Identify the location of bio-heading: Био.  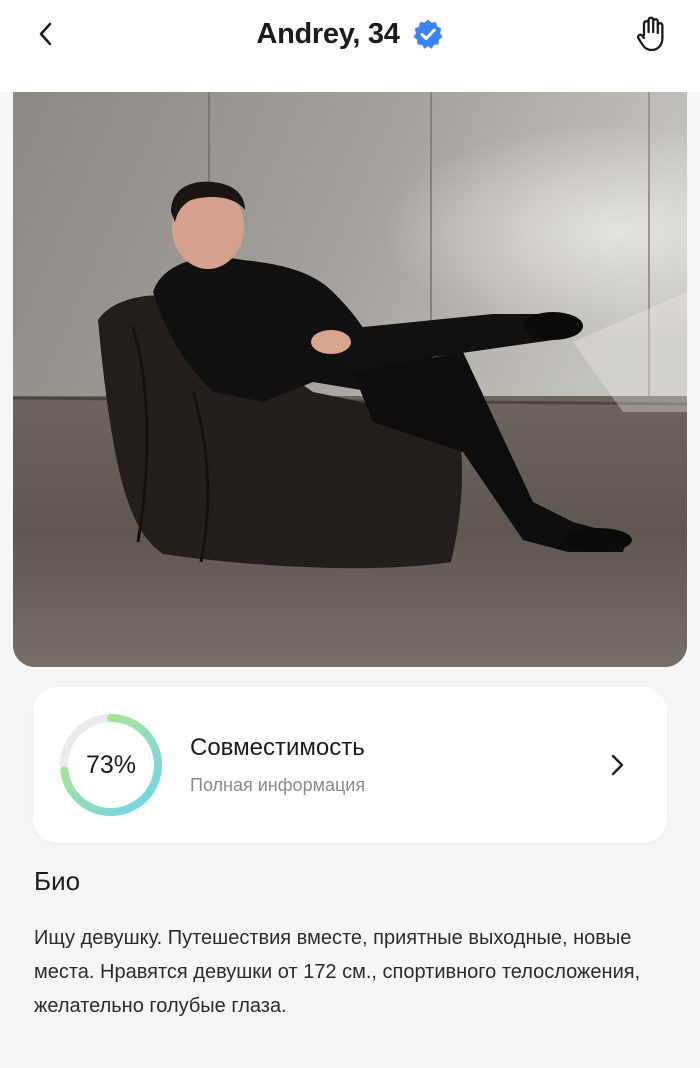
(57, 881).